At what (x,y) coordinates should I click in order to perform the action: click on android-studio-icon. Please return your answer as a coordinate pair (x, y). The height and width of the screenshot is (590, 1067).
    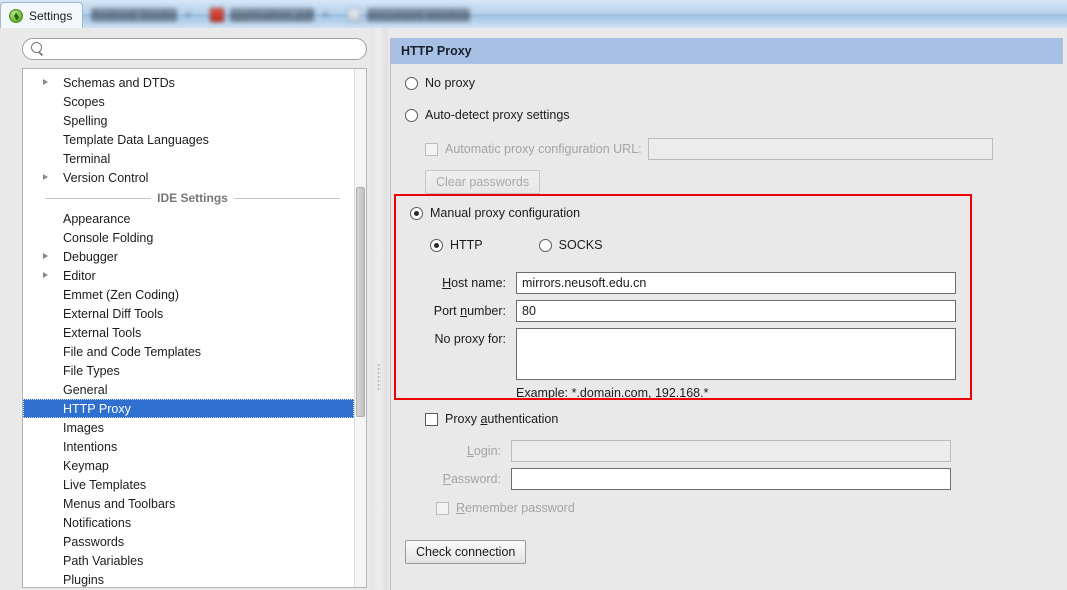
    Looking at the image, I should click on (16, 15).